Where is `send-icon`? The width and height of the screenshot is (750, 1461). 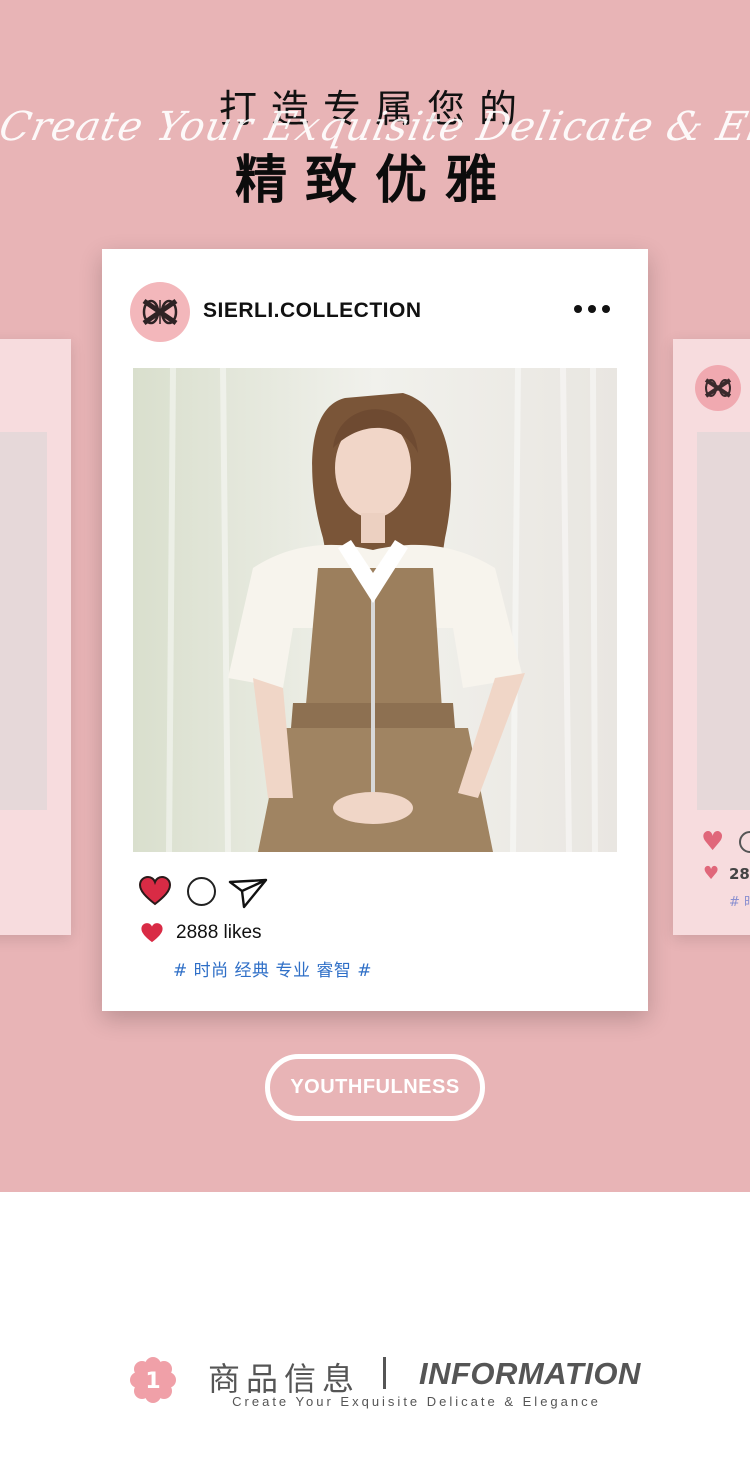 send-icon is located at coordinates (248, 893).